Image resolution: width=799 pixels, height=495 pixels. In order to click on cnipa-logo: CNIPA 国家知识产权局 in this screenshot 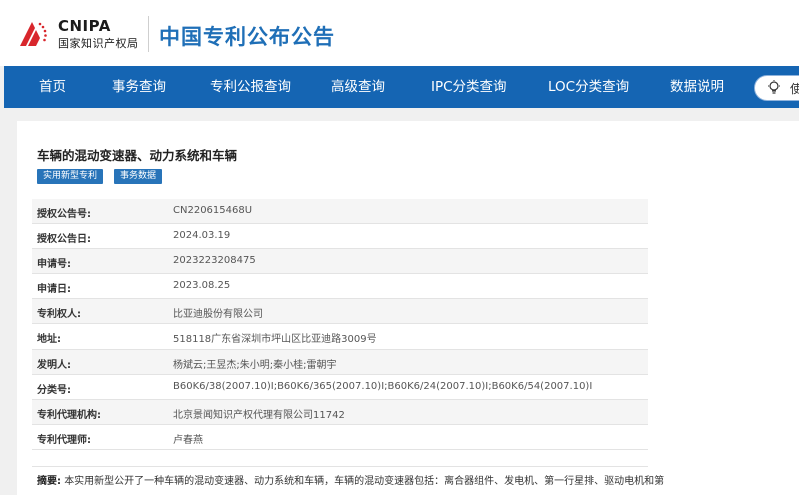, I will do `click(83, 35)`.